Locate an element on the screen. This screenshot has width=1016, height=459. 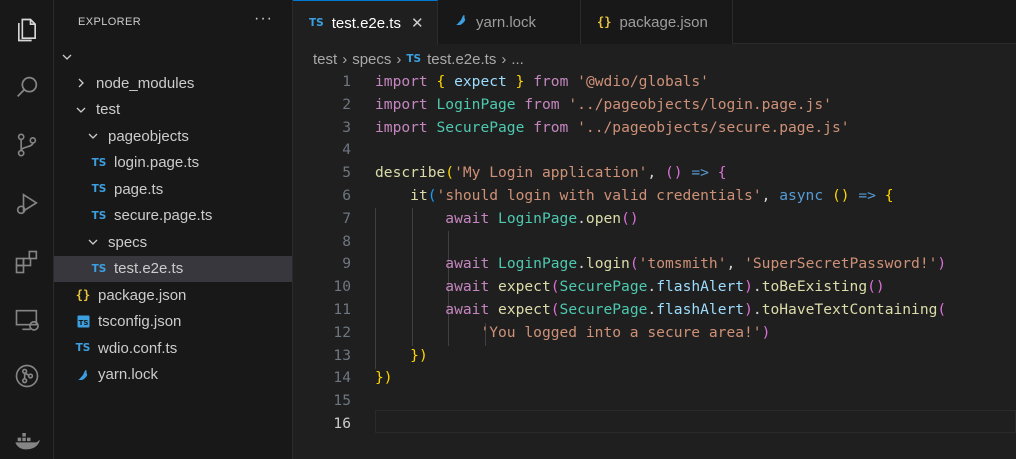
line-number: 13 is located at coordinates (342, 355).